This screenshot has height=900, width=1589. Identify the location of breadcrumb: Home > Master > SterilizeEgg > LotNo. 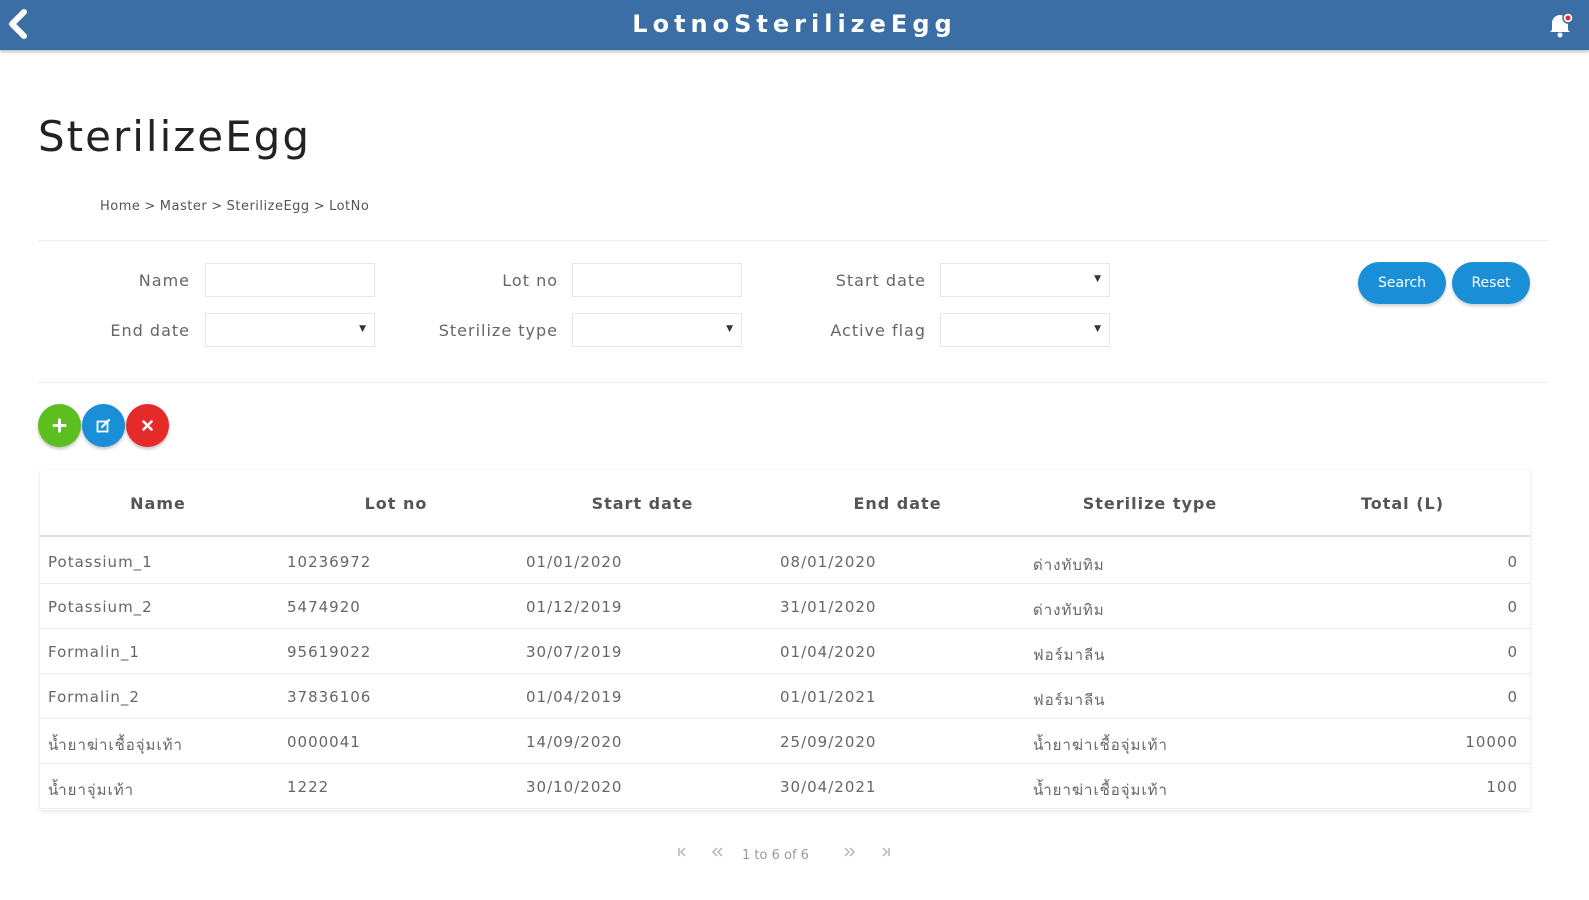
(234, 206).